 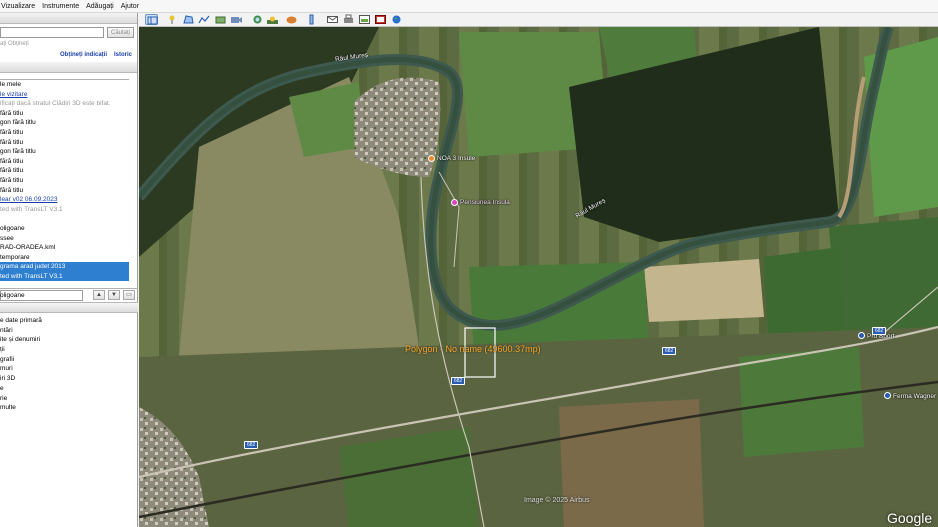 I want to click on overlay-icon, so click(x=220, y=19).